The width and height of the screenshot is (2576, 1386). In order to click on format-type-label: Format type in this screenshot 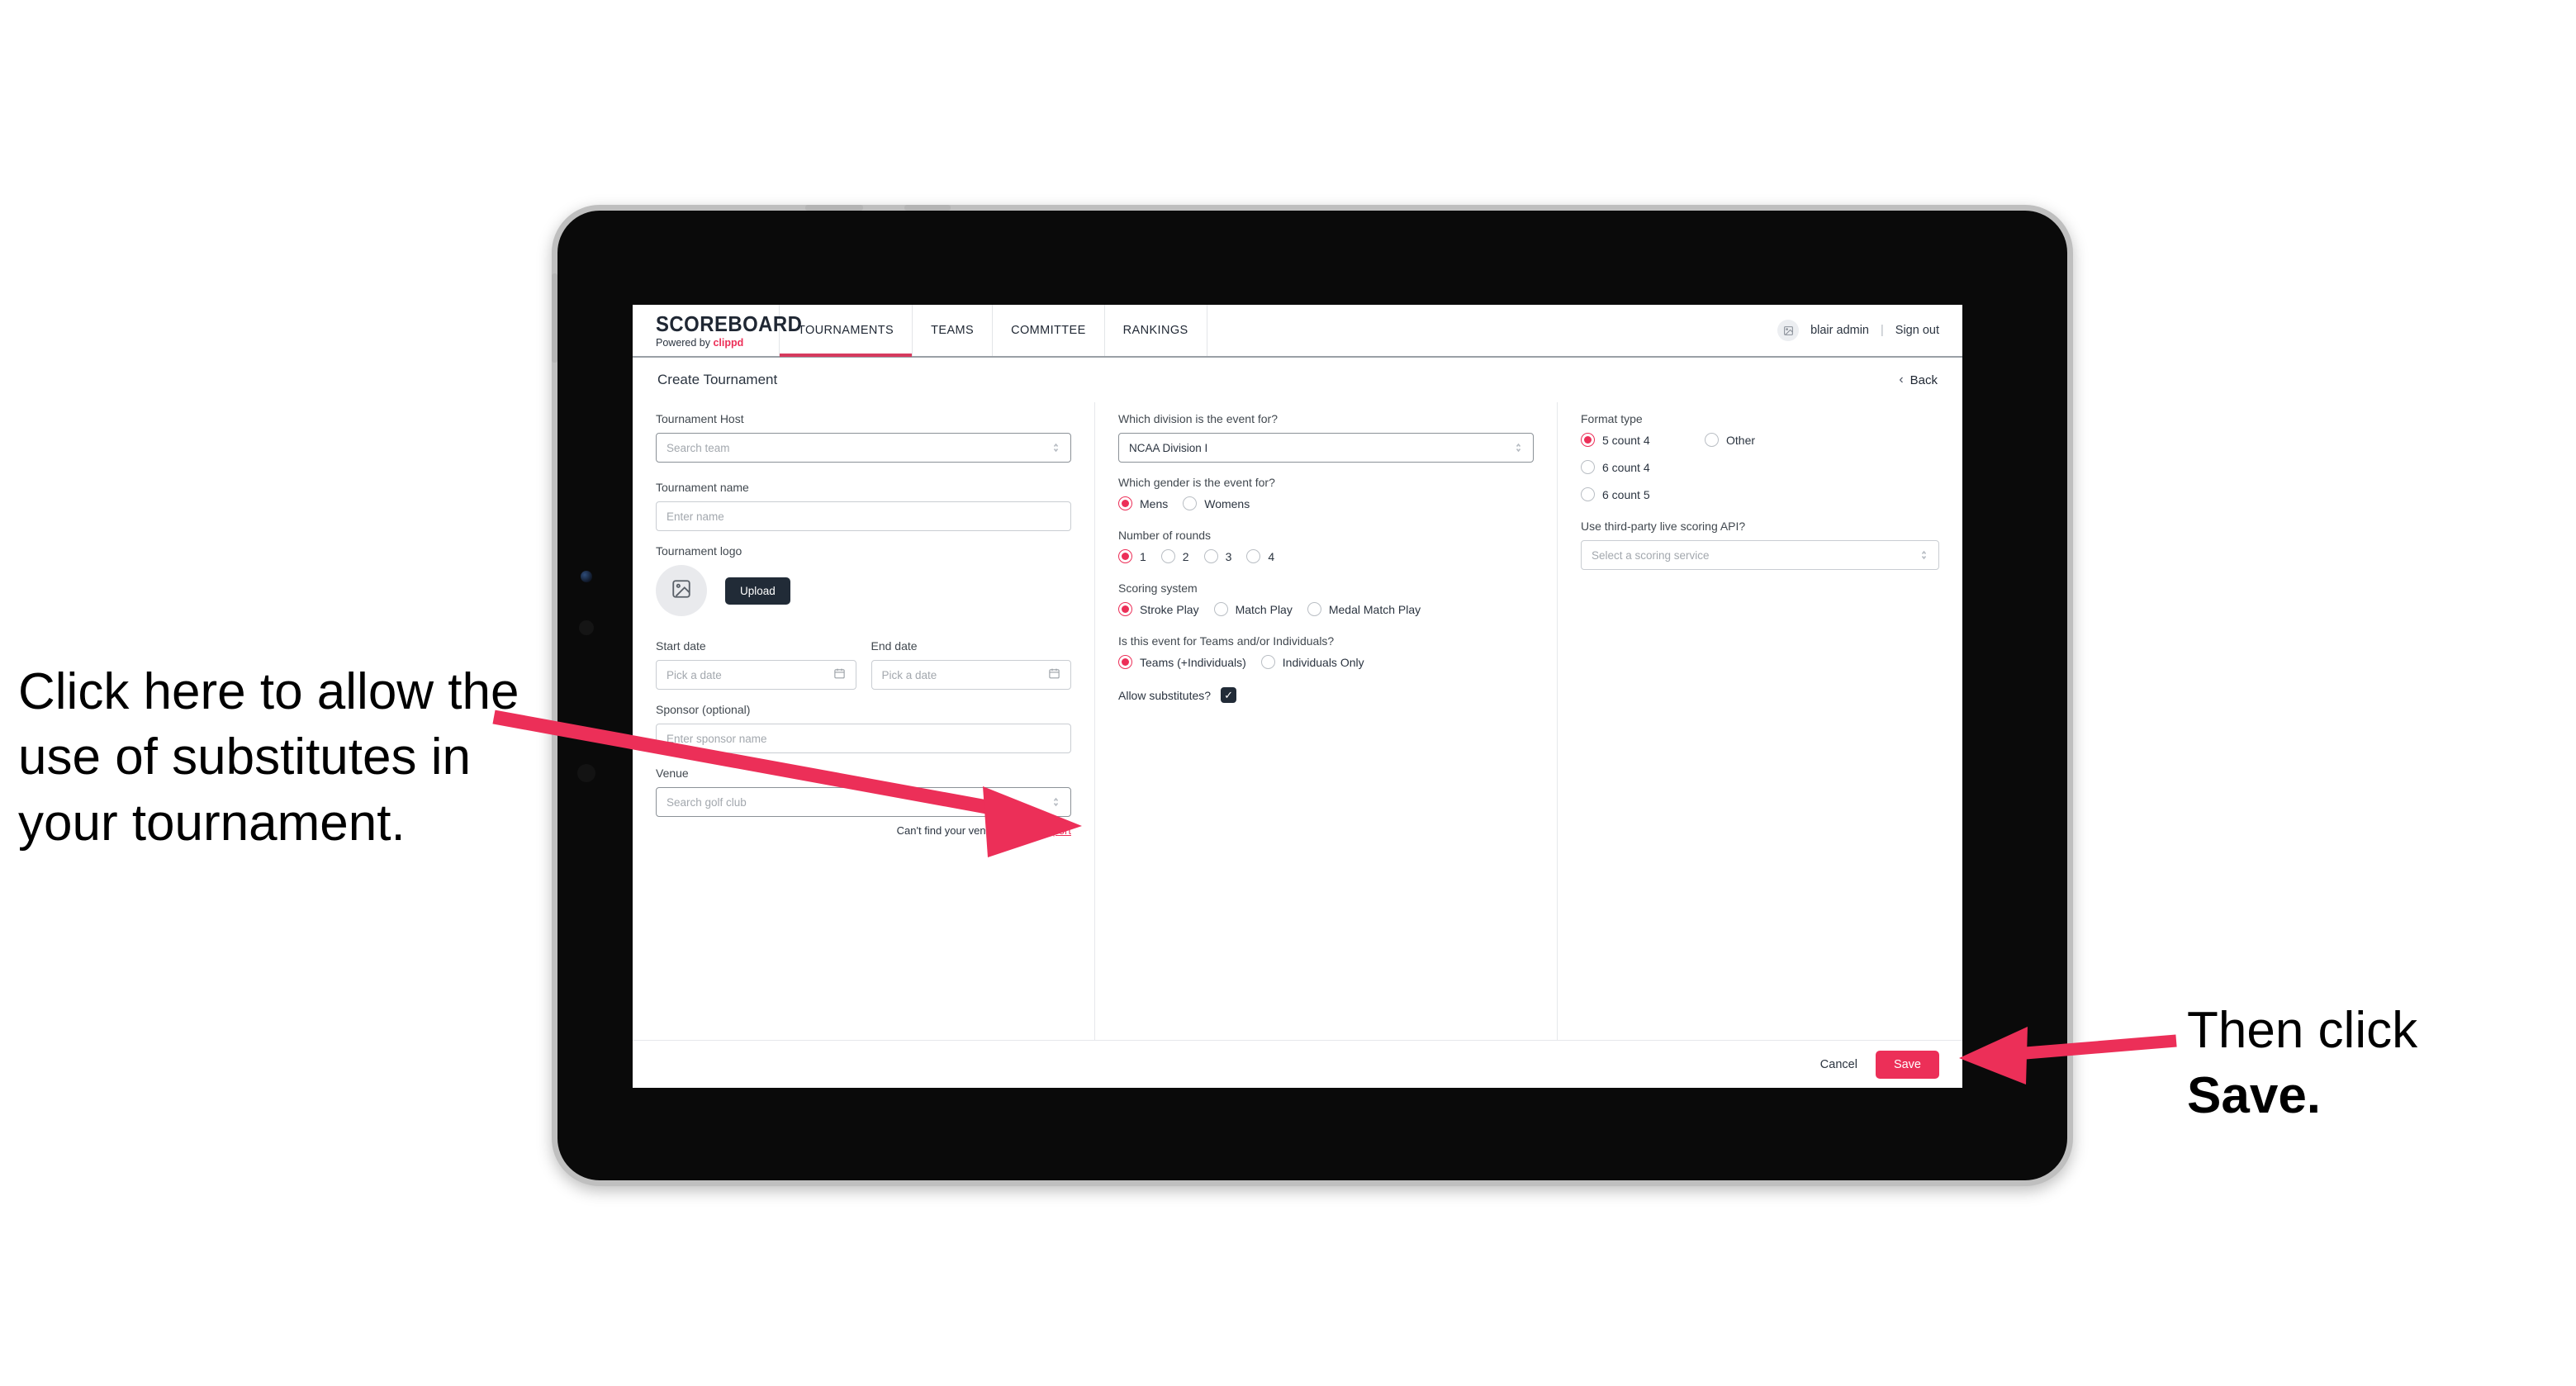, I will do `click(1612, 418)`.